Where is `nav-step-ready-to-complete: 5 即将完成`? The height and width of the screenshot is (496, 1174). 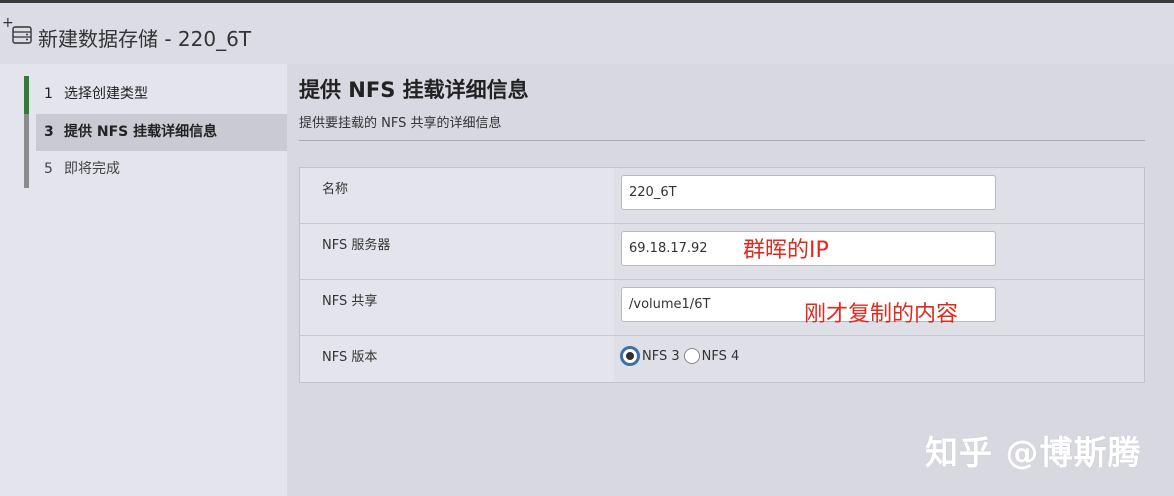 nav-step-ready-to-complete: 5 即将完成 is located at coordinates (158, 169).